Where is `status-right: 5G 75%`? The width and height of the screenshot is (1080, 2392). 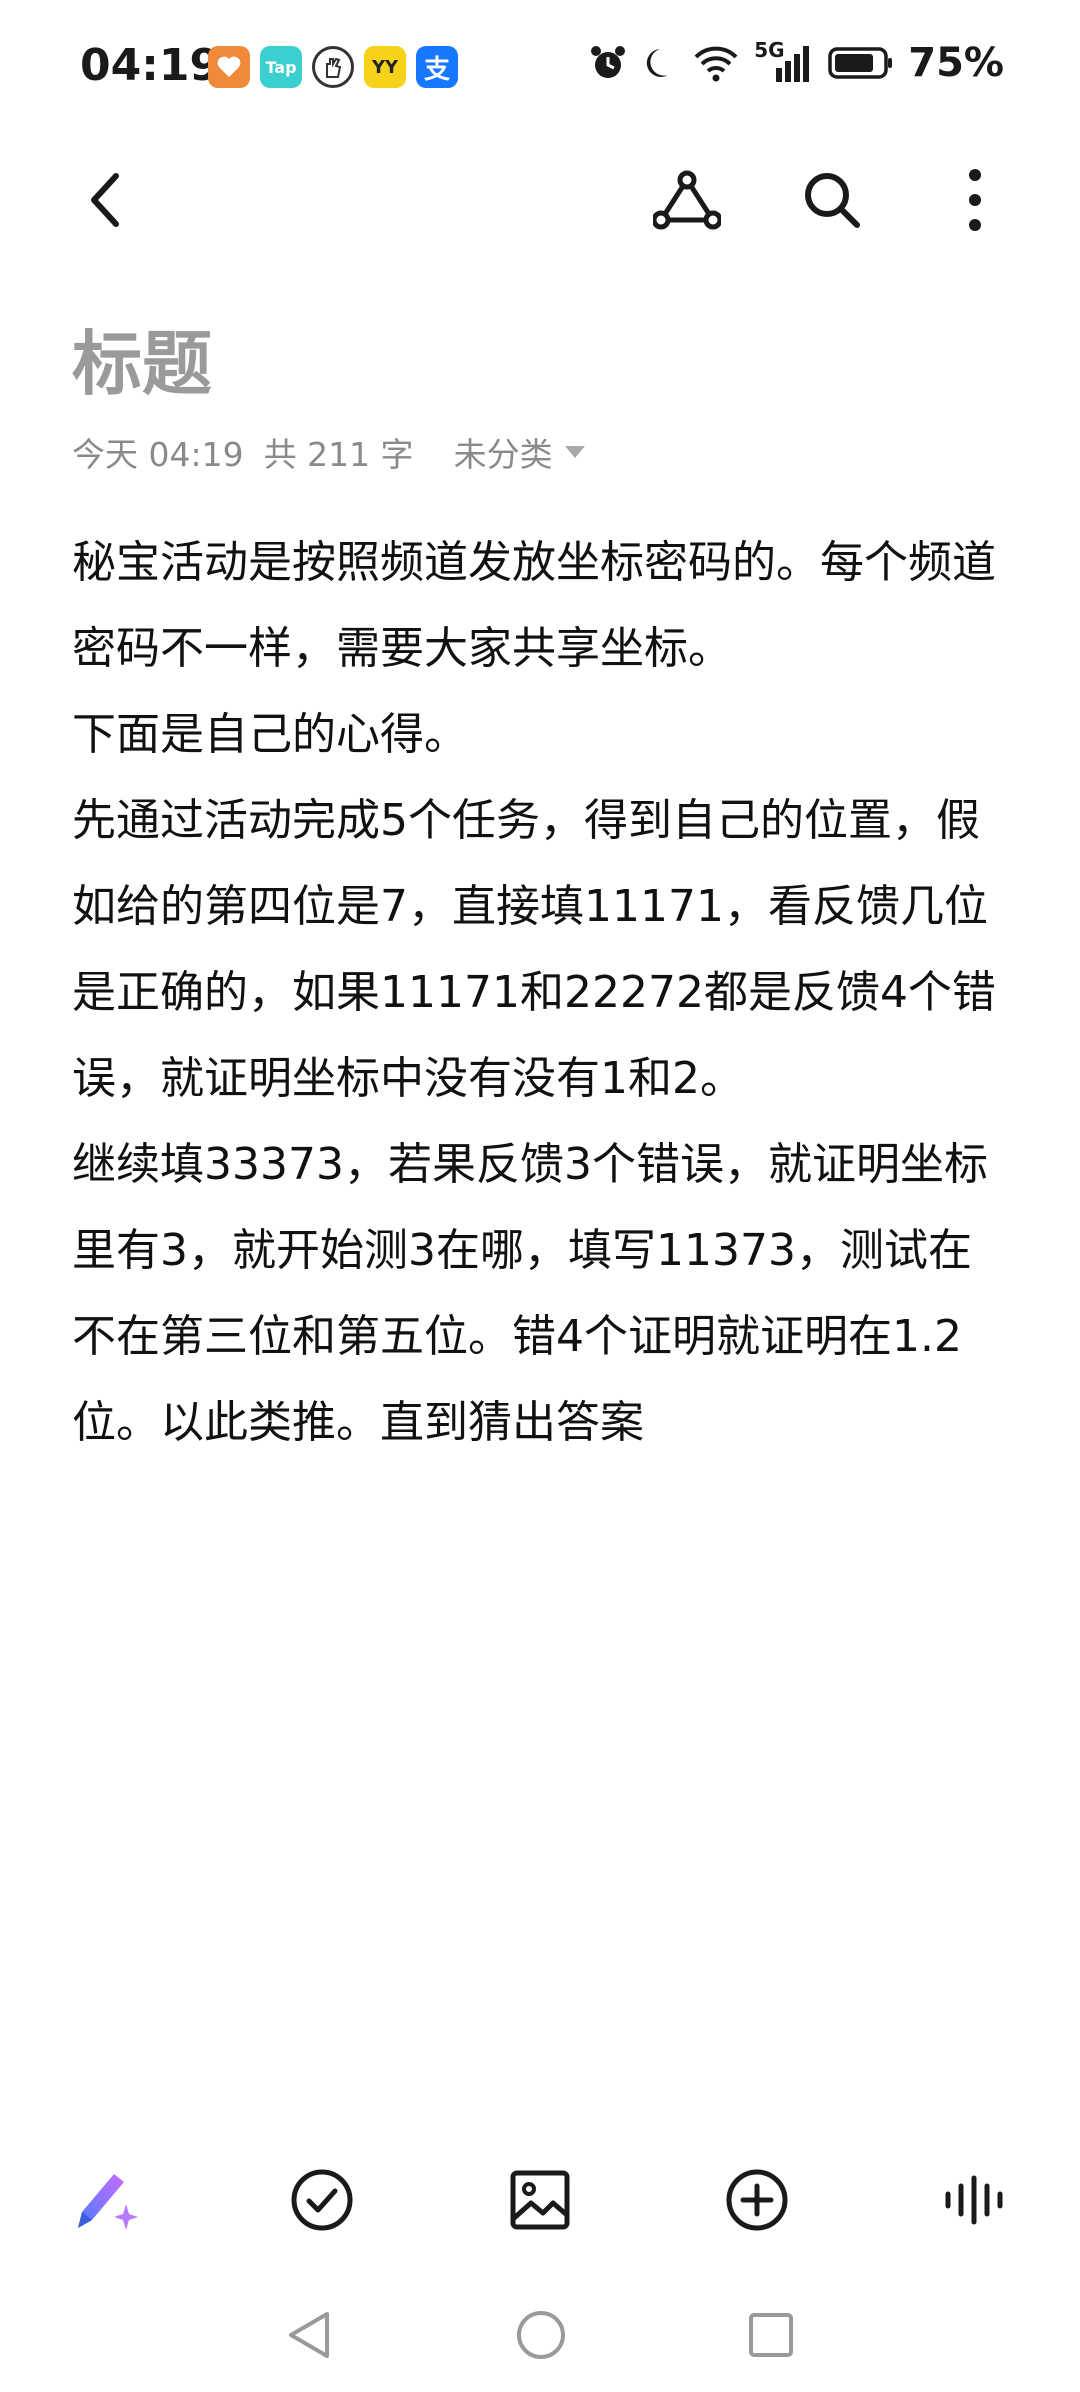
status-right: 5G 75% is located at coordinates (796, 62).